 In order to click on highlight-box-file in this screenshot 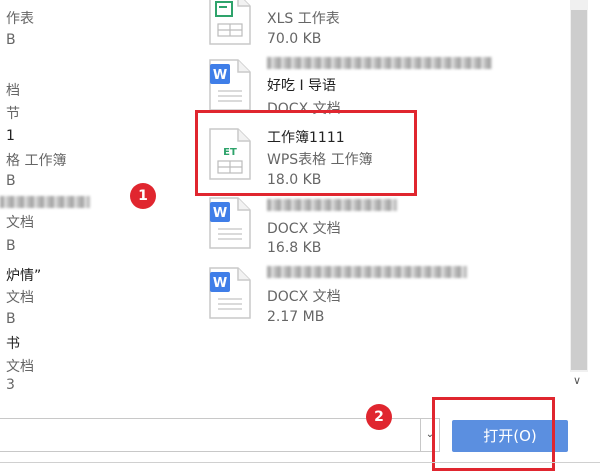, I will do `click(306, 153)`.